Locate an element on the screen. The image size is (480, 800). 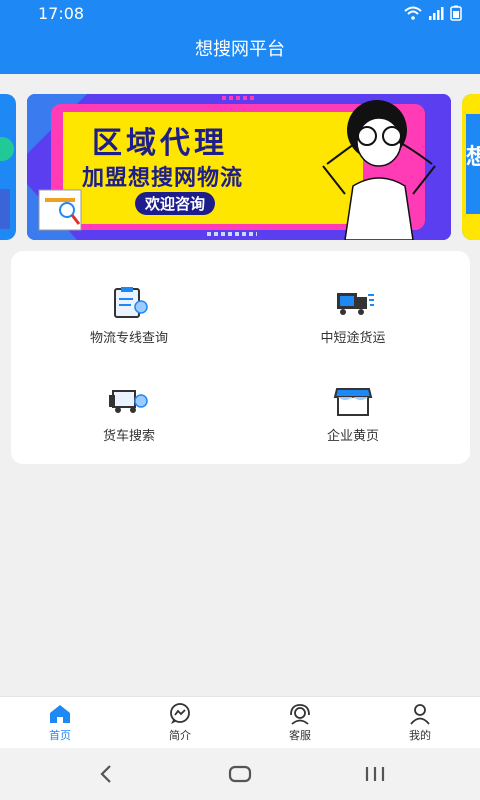
banner-text: 区域代理 加盟想搜网物流 欢迎咨询 is located at coordinates (177, 167).